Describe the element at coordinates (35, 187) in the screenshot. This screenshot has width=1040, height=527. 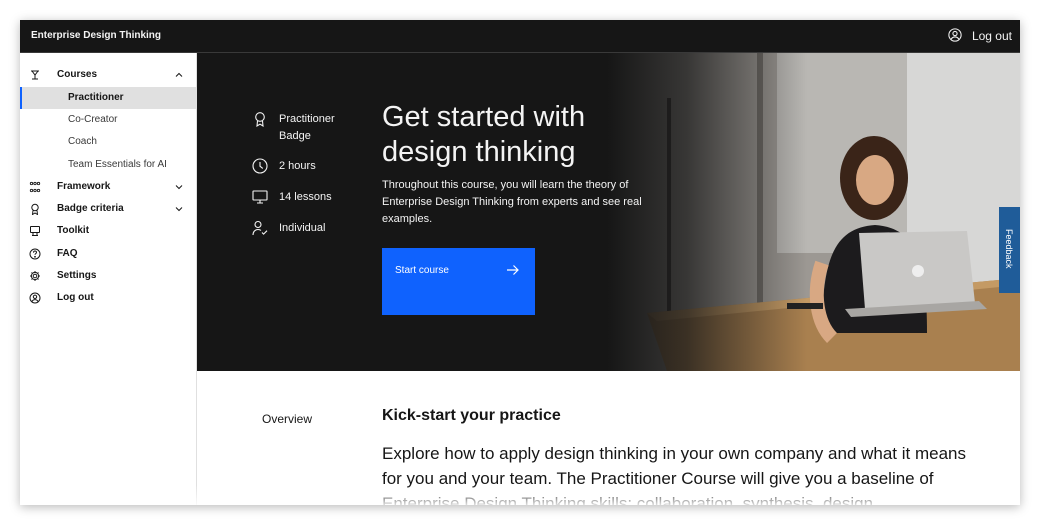
I see `framework-icon` at that location.